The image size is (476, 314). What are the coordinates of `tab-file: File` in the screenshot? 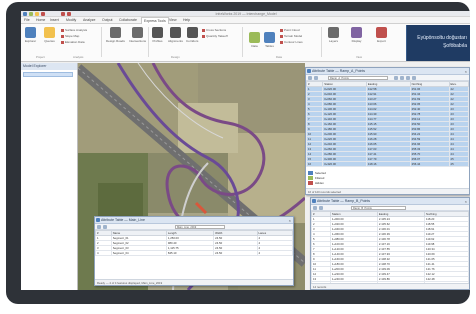 It's located at (27, 20).